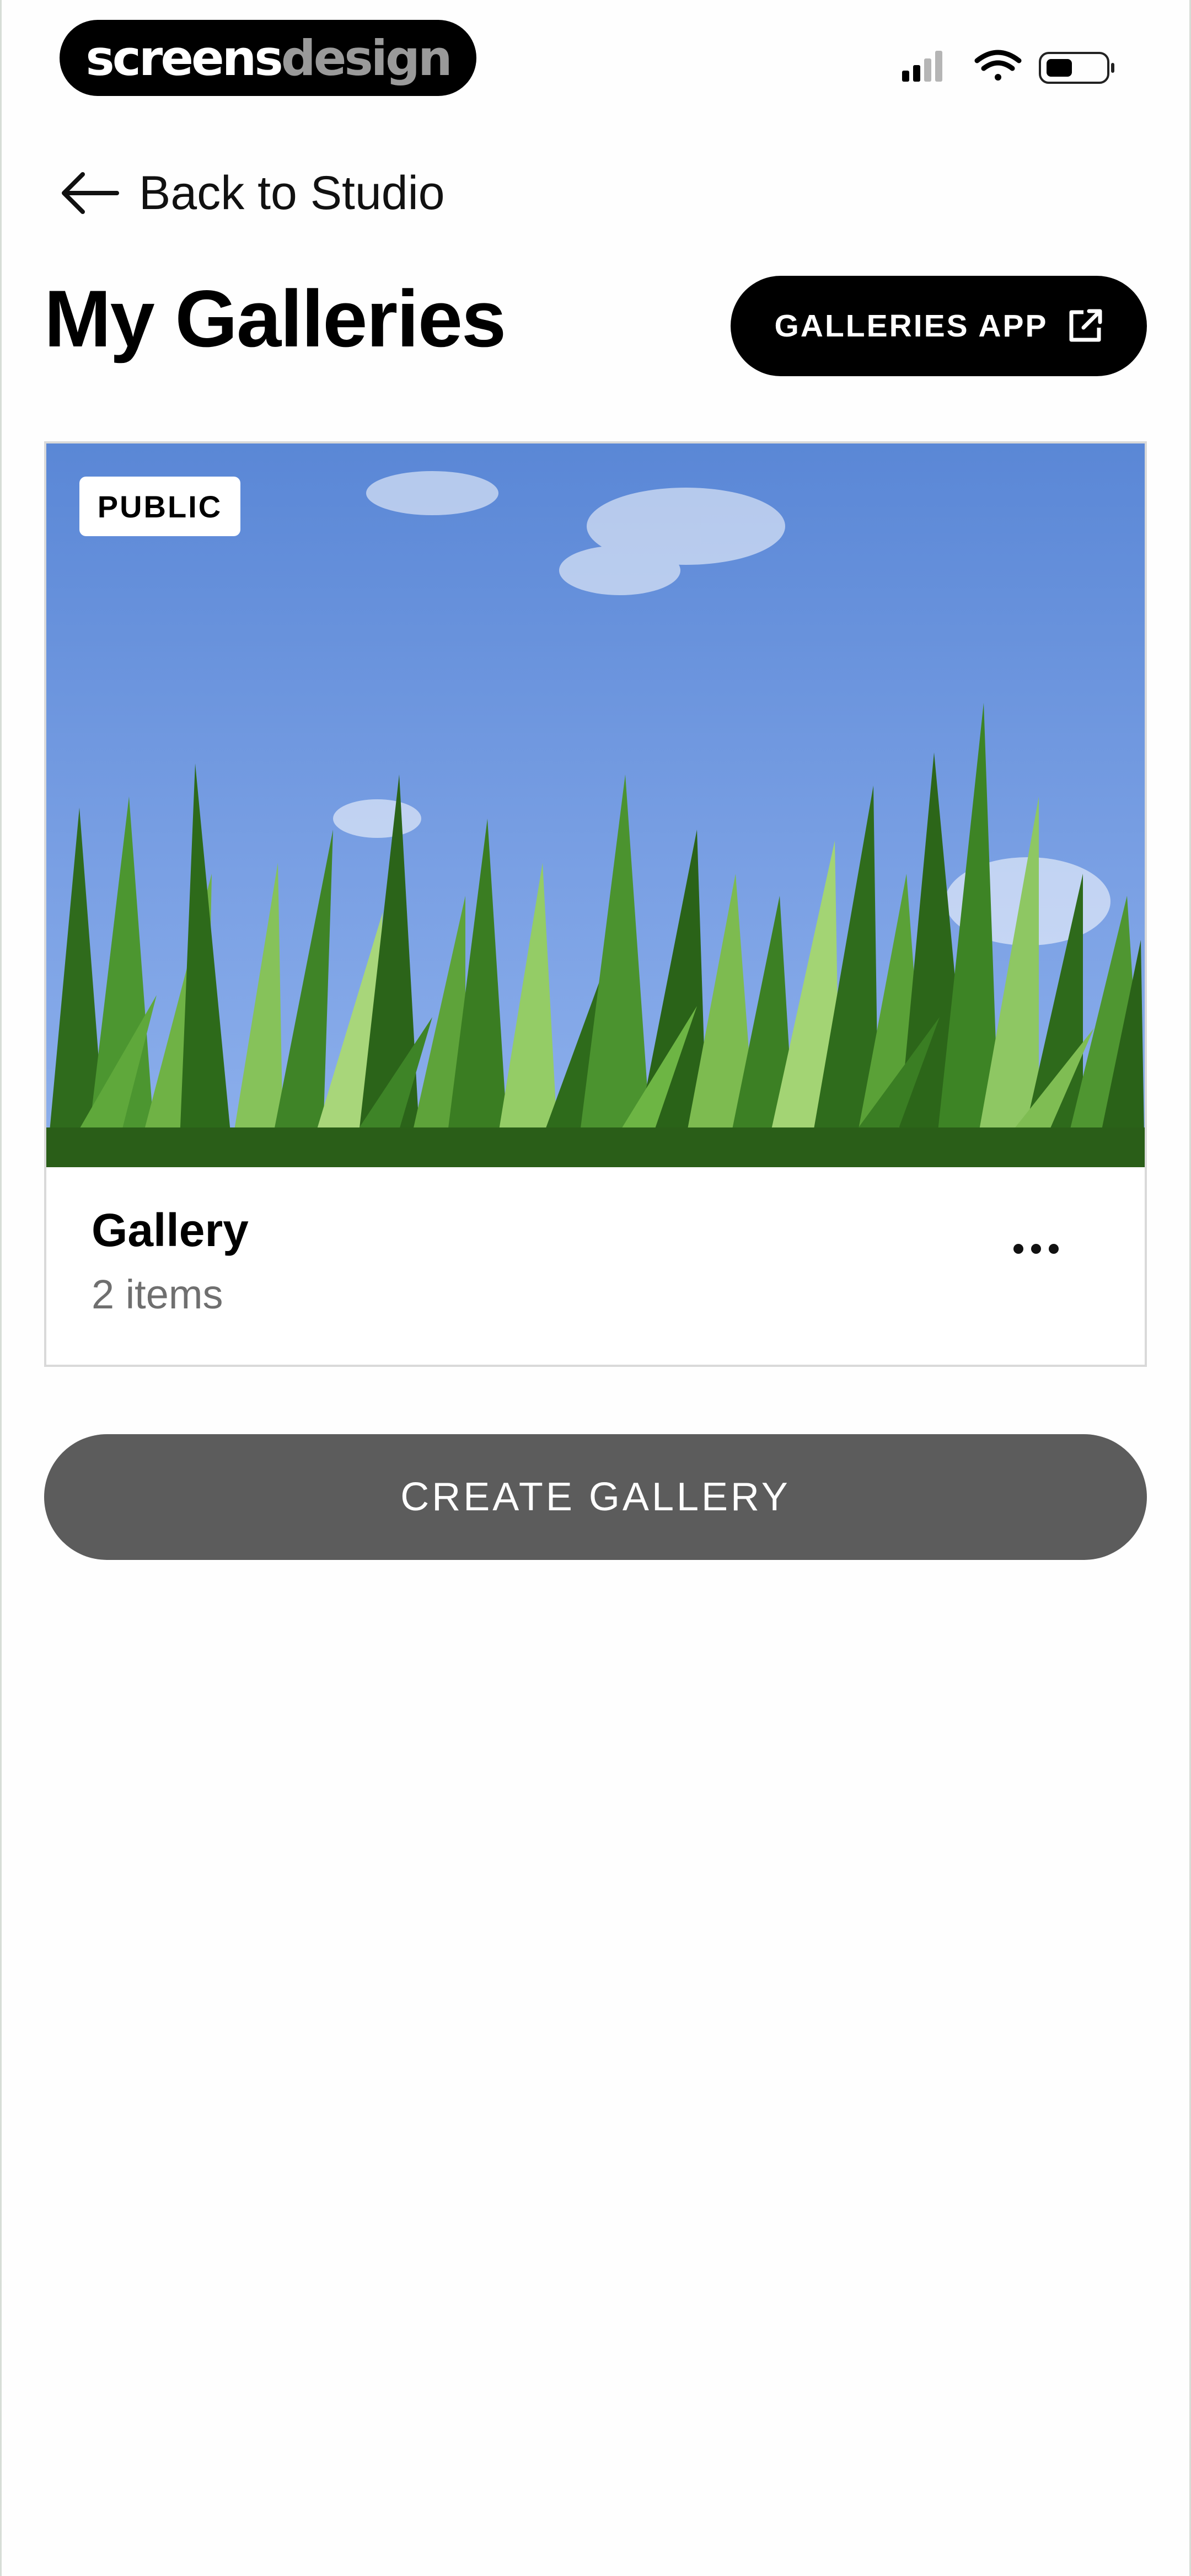 This screenshot has width=1191, height=2576. I want to click on battery-icon, so click(1076, 68).